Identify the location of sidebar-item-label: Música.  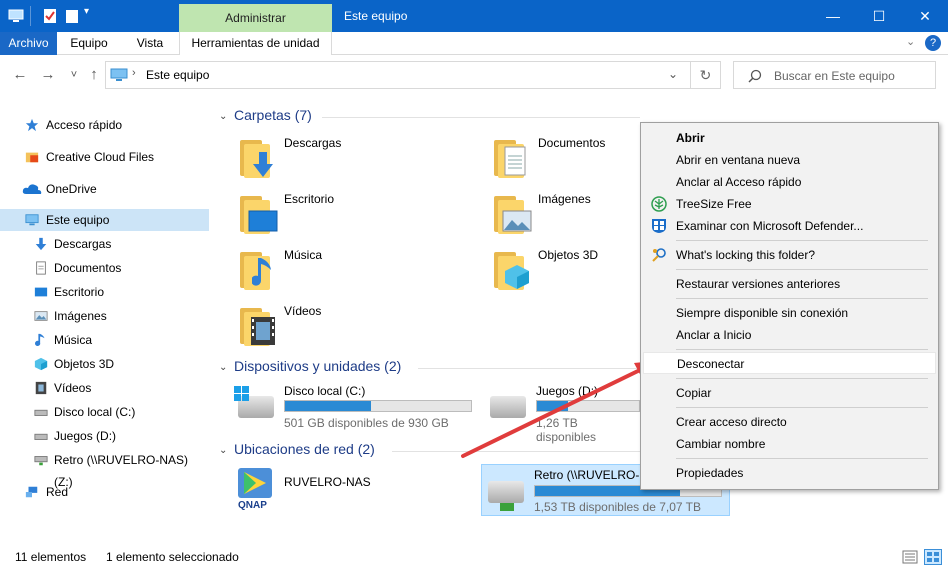
(73, 340).